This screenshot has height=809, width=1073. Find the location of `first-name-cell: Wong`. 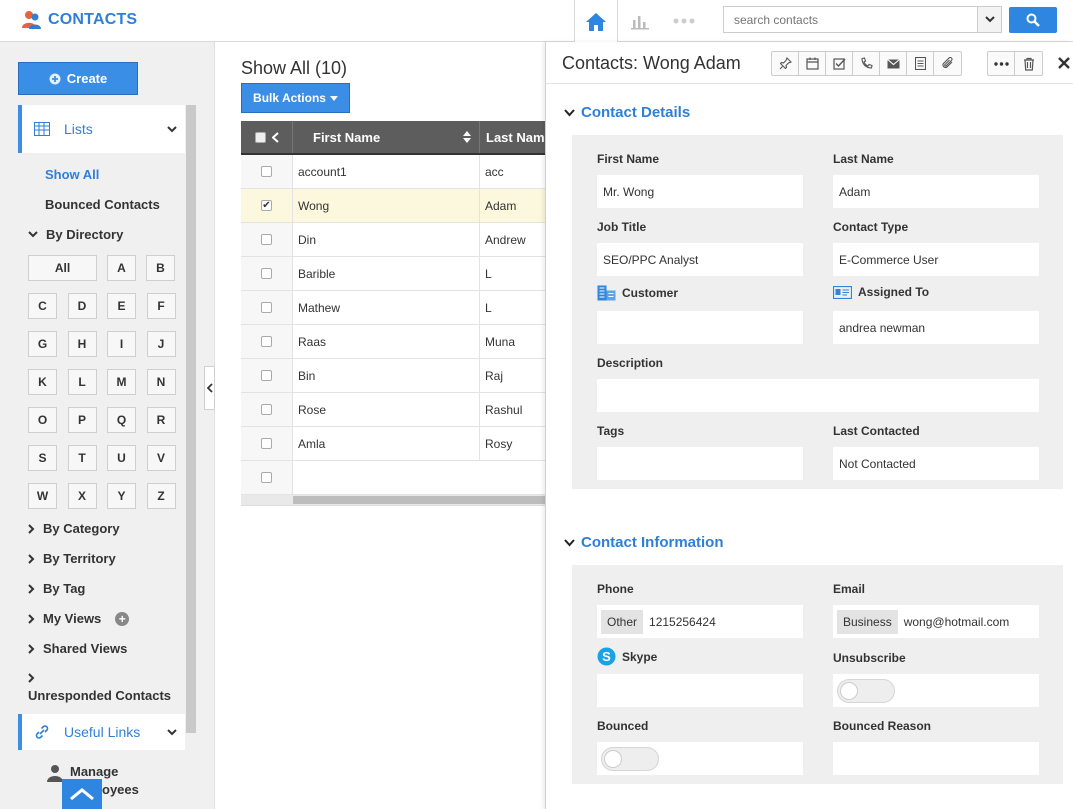

first-name-cell: Wong is located at coordinates (386, 205).